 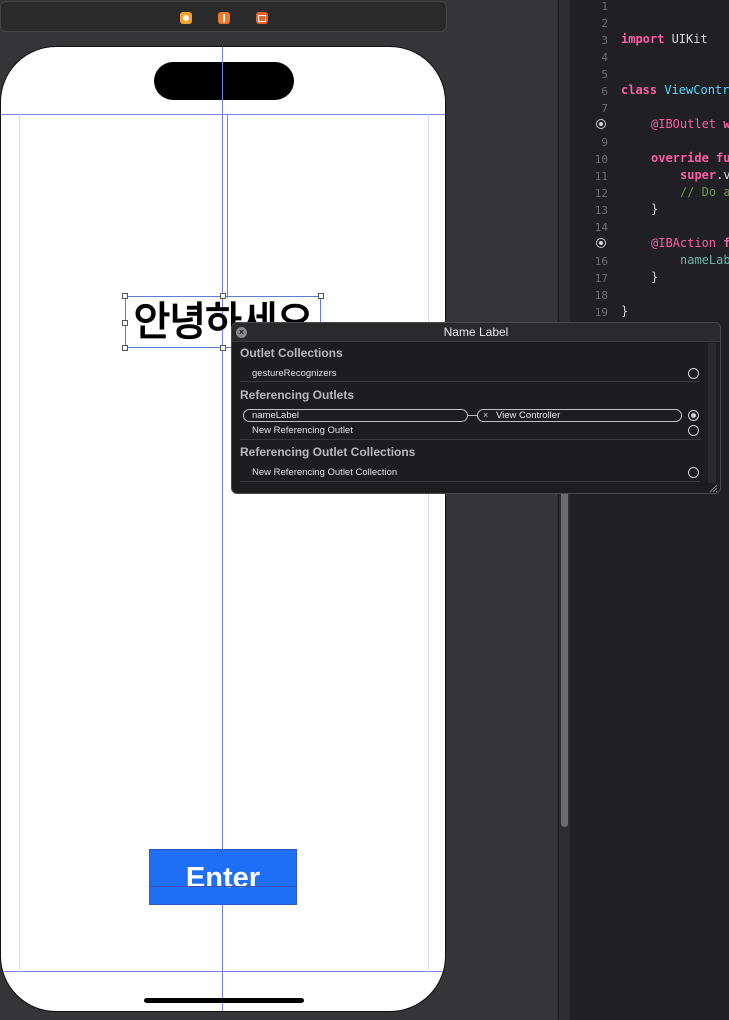 What do you see at coordinates (223, 877) in the screenshot?
I see `enter-button: Enter` at bounding box center [223, 877].